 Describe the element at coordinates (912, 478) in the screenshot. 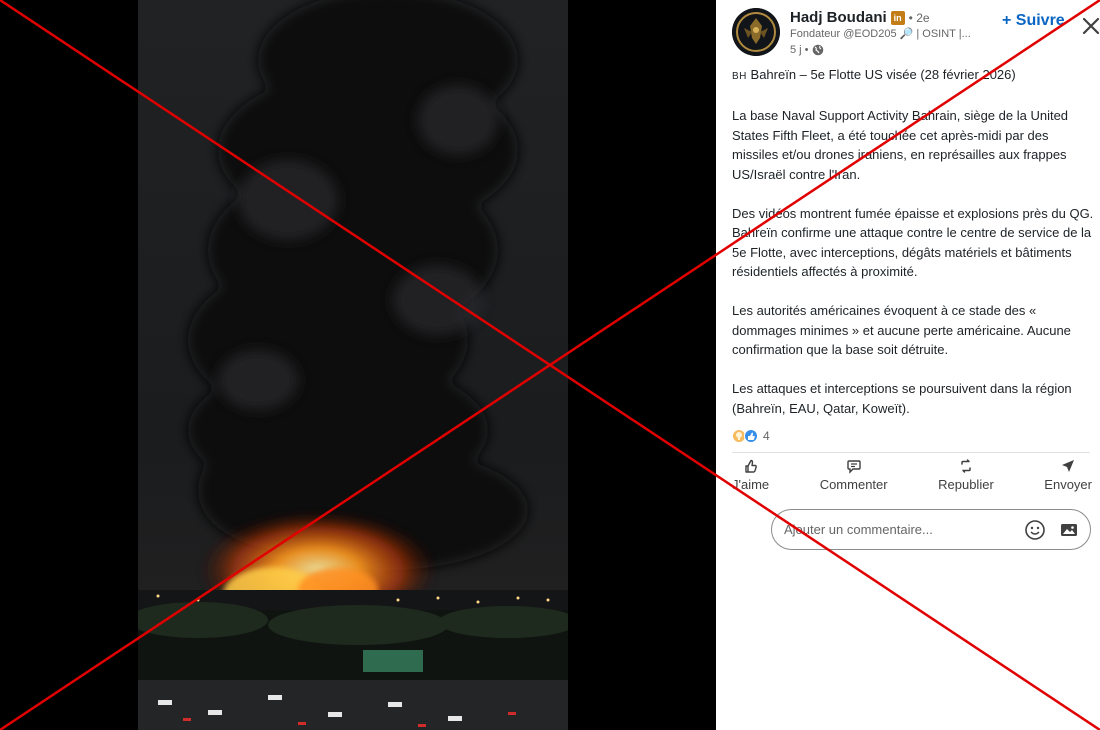

I see `post-actions: J'aime Commenter Republier Envoyer` at that location.